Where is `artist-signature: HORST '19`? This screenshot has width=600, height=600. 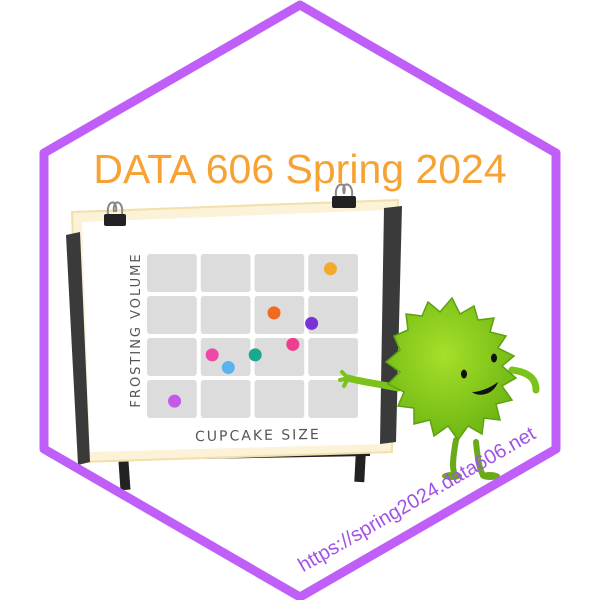 artist-signature: HORST '19 is located at coordinates (520, 508).